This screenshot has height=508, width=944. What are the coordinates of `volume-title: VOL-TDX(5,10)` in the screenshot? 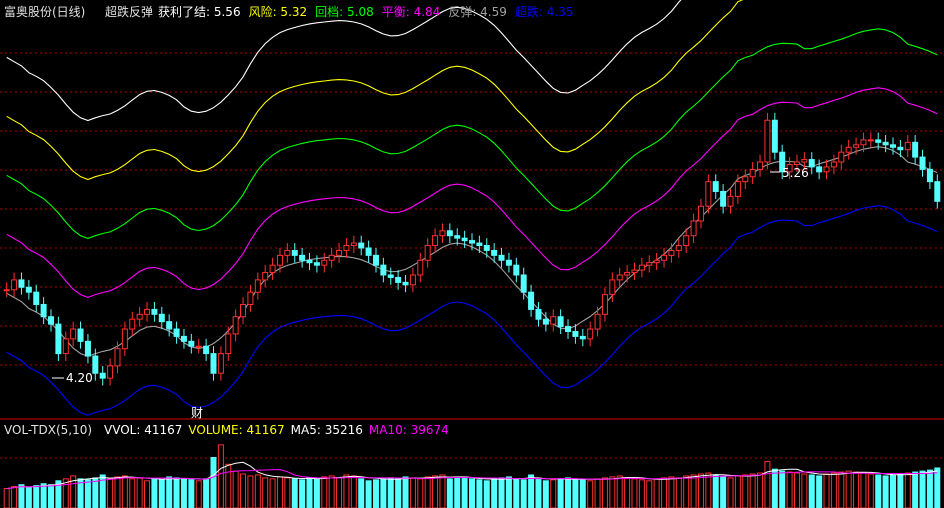 It's located at (48, 430).